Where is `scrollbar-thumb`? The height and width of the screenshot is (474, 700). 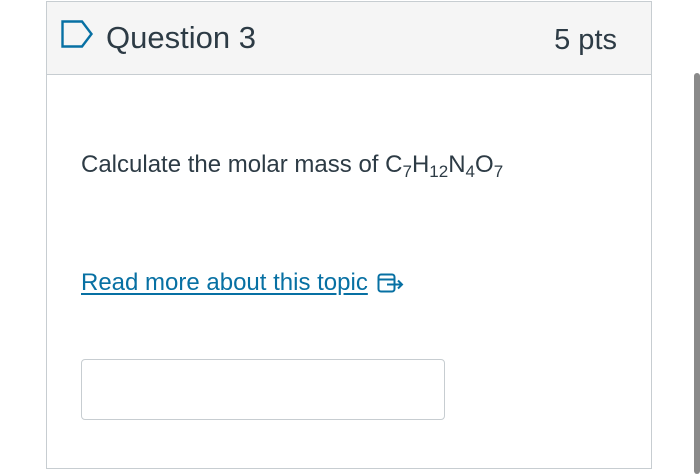 scrollbar-thumb is located at coordinates (697, 273).